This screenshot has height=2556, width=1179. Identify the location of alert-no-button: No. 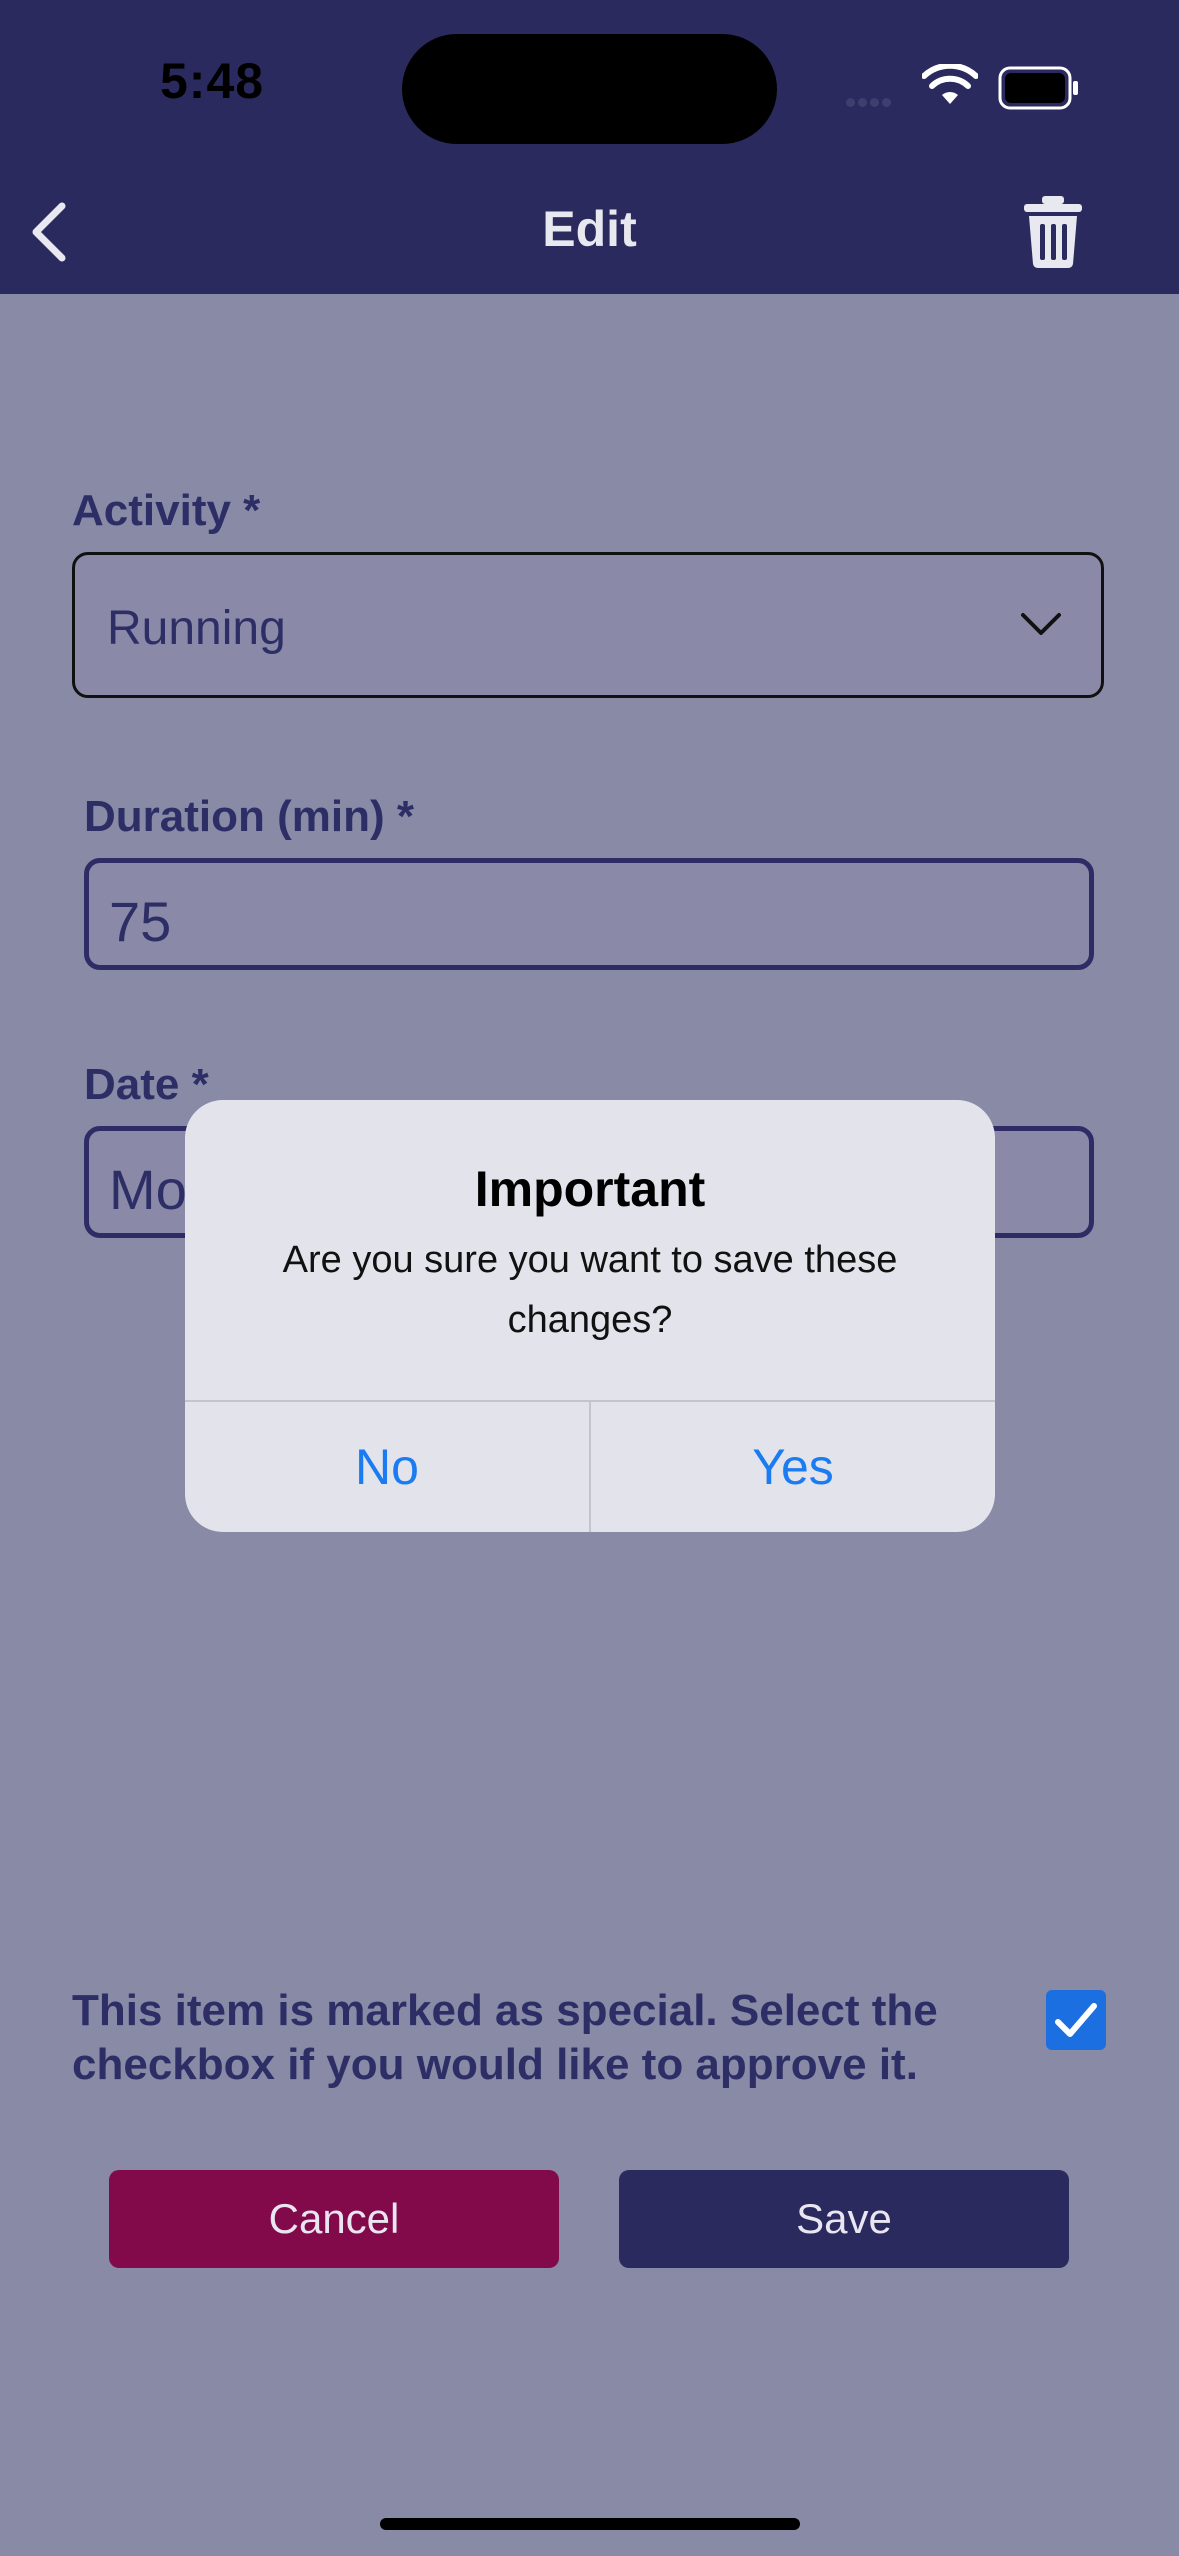
(387, 1467).